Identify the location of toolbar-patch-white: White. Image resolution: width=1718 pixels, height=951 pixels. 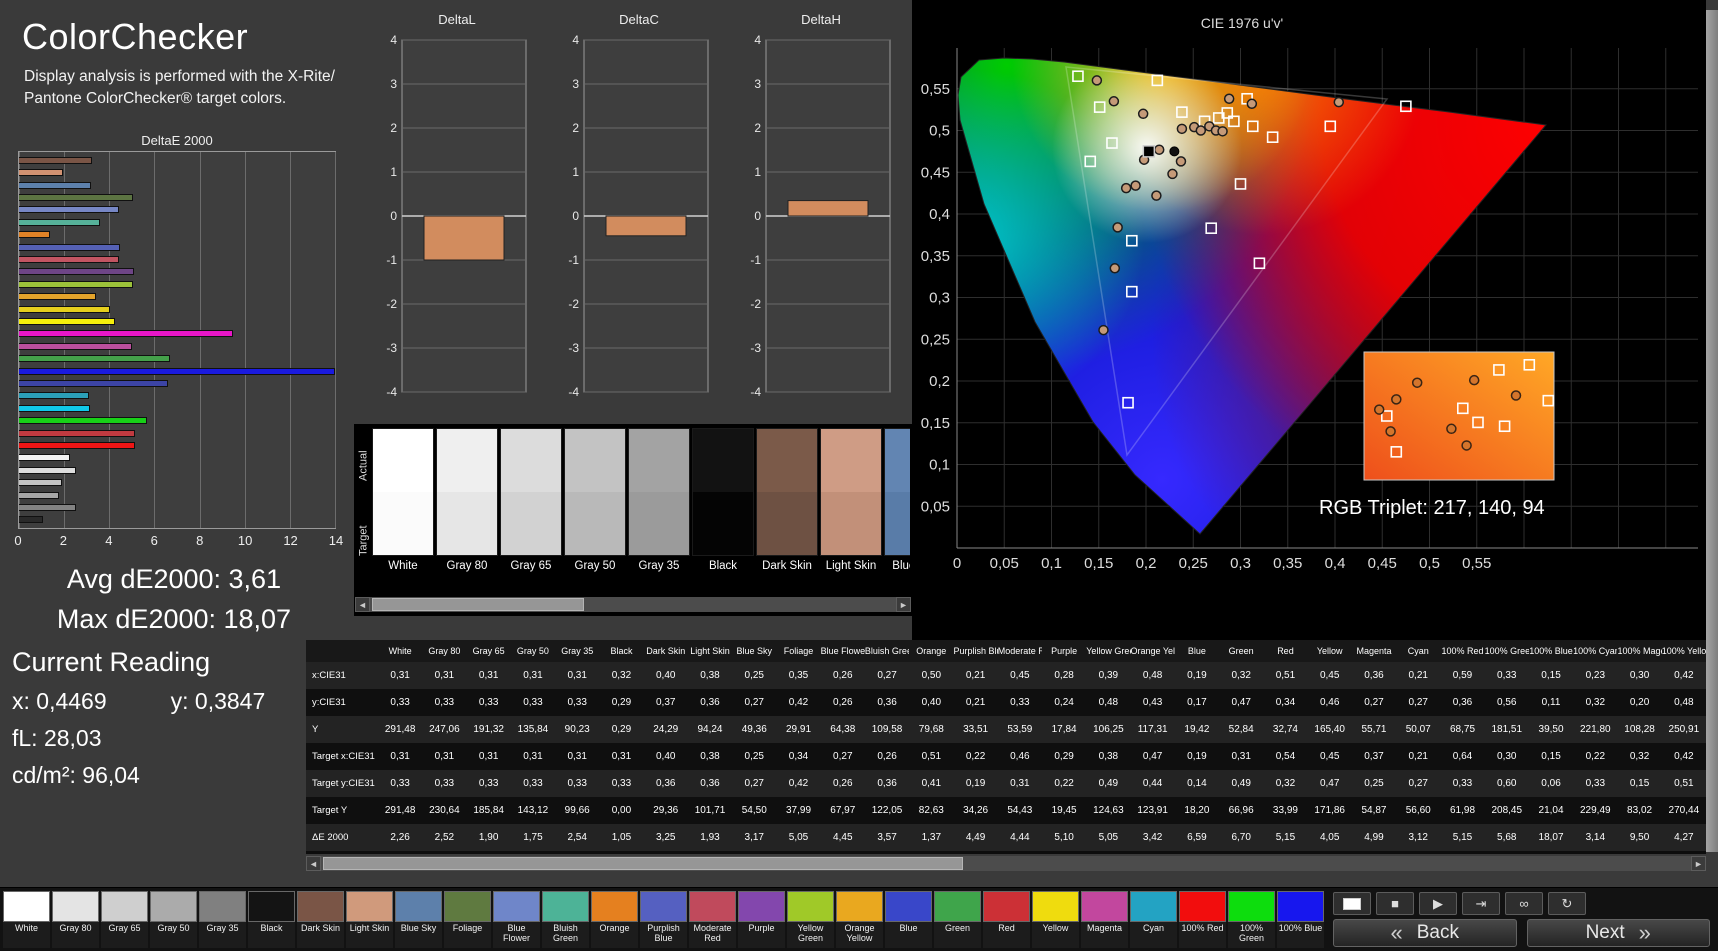
(26, 919).